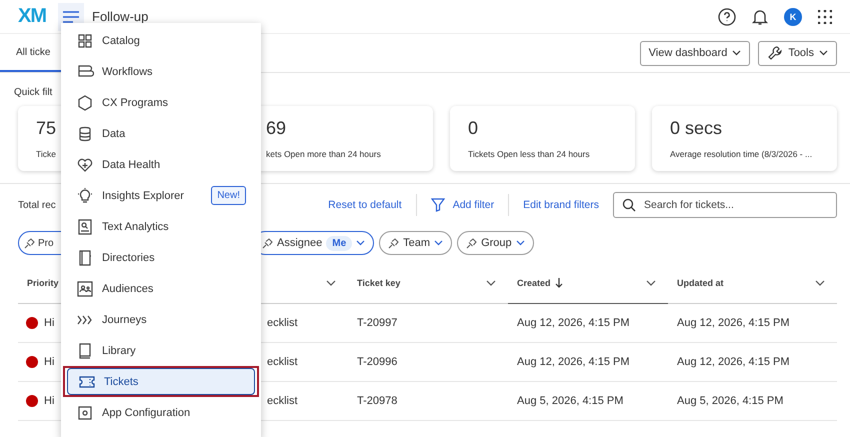  What do you see at coordinates (529, 154) in the screenshot?
I see `stat-label: Tickets Open less than 24 hours` at bounding box center [529, 154].